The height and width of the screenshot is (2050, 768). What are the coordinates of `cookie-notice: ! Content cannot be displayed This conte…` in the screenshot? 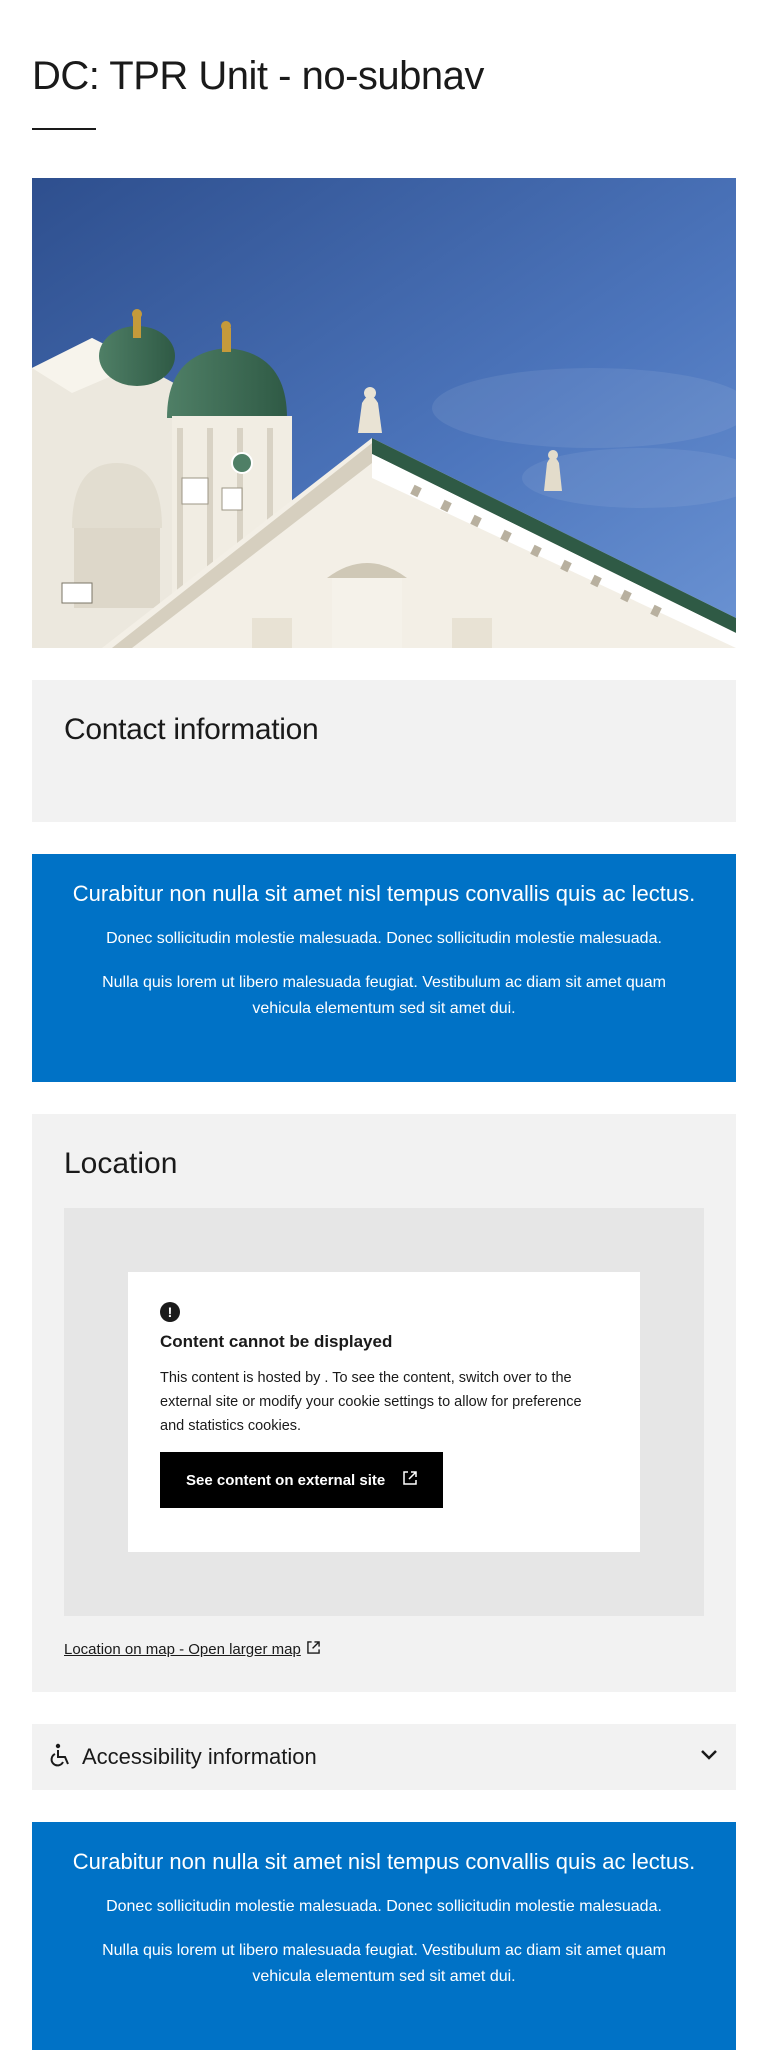 It's located at (384, 1412).